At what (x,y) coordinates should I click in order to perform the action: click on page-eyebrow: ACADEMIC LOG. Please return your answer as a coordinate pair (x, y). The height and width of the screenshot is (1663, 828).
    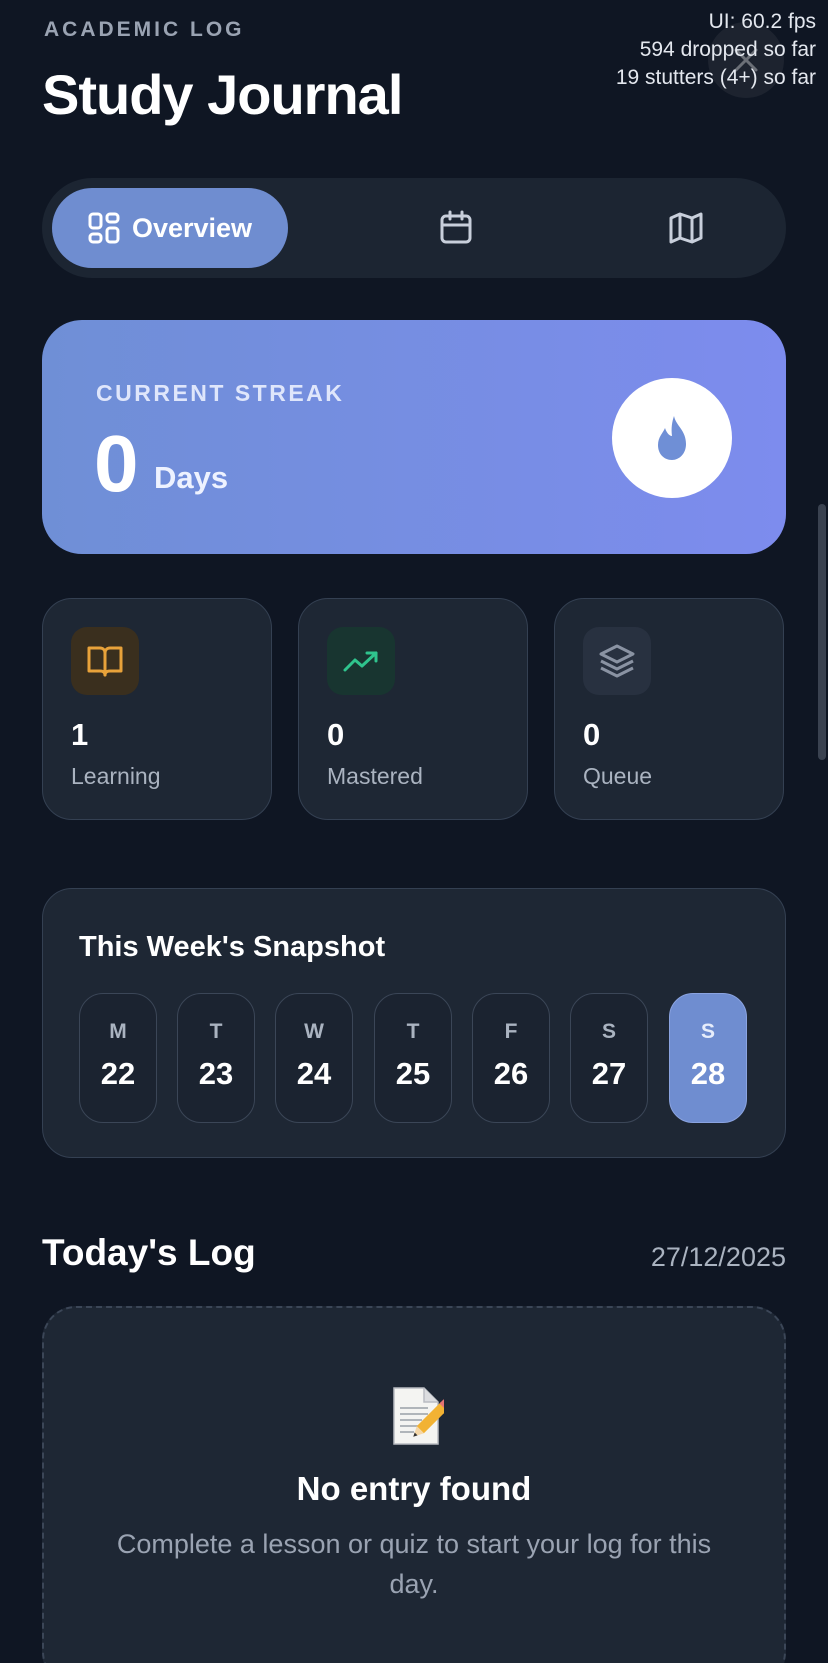
    Looking at the image, I should click on (144, 29).